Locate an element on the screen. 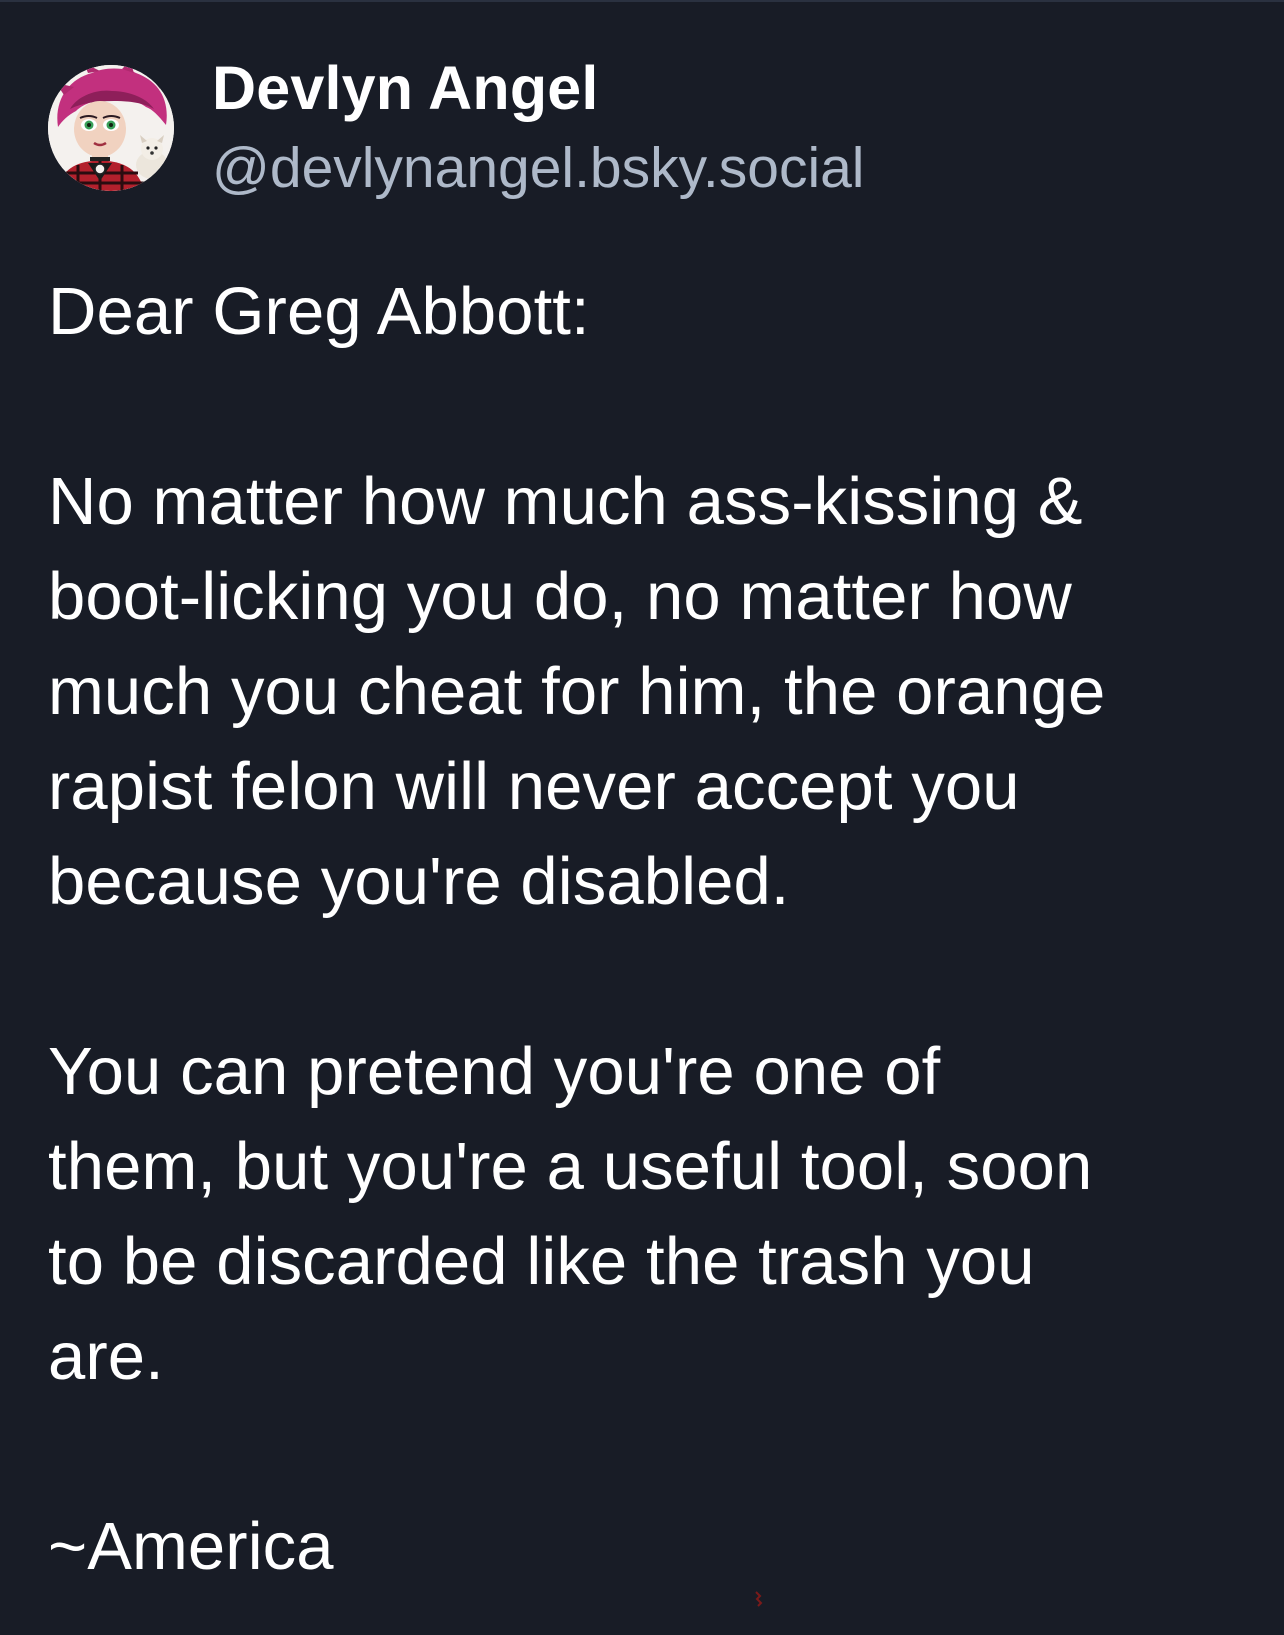 The height and width of the screenshot is (1635, 1284). avatar-illustration-icon is located at coordinates (111, 128).